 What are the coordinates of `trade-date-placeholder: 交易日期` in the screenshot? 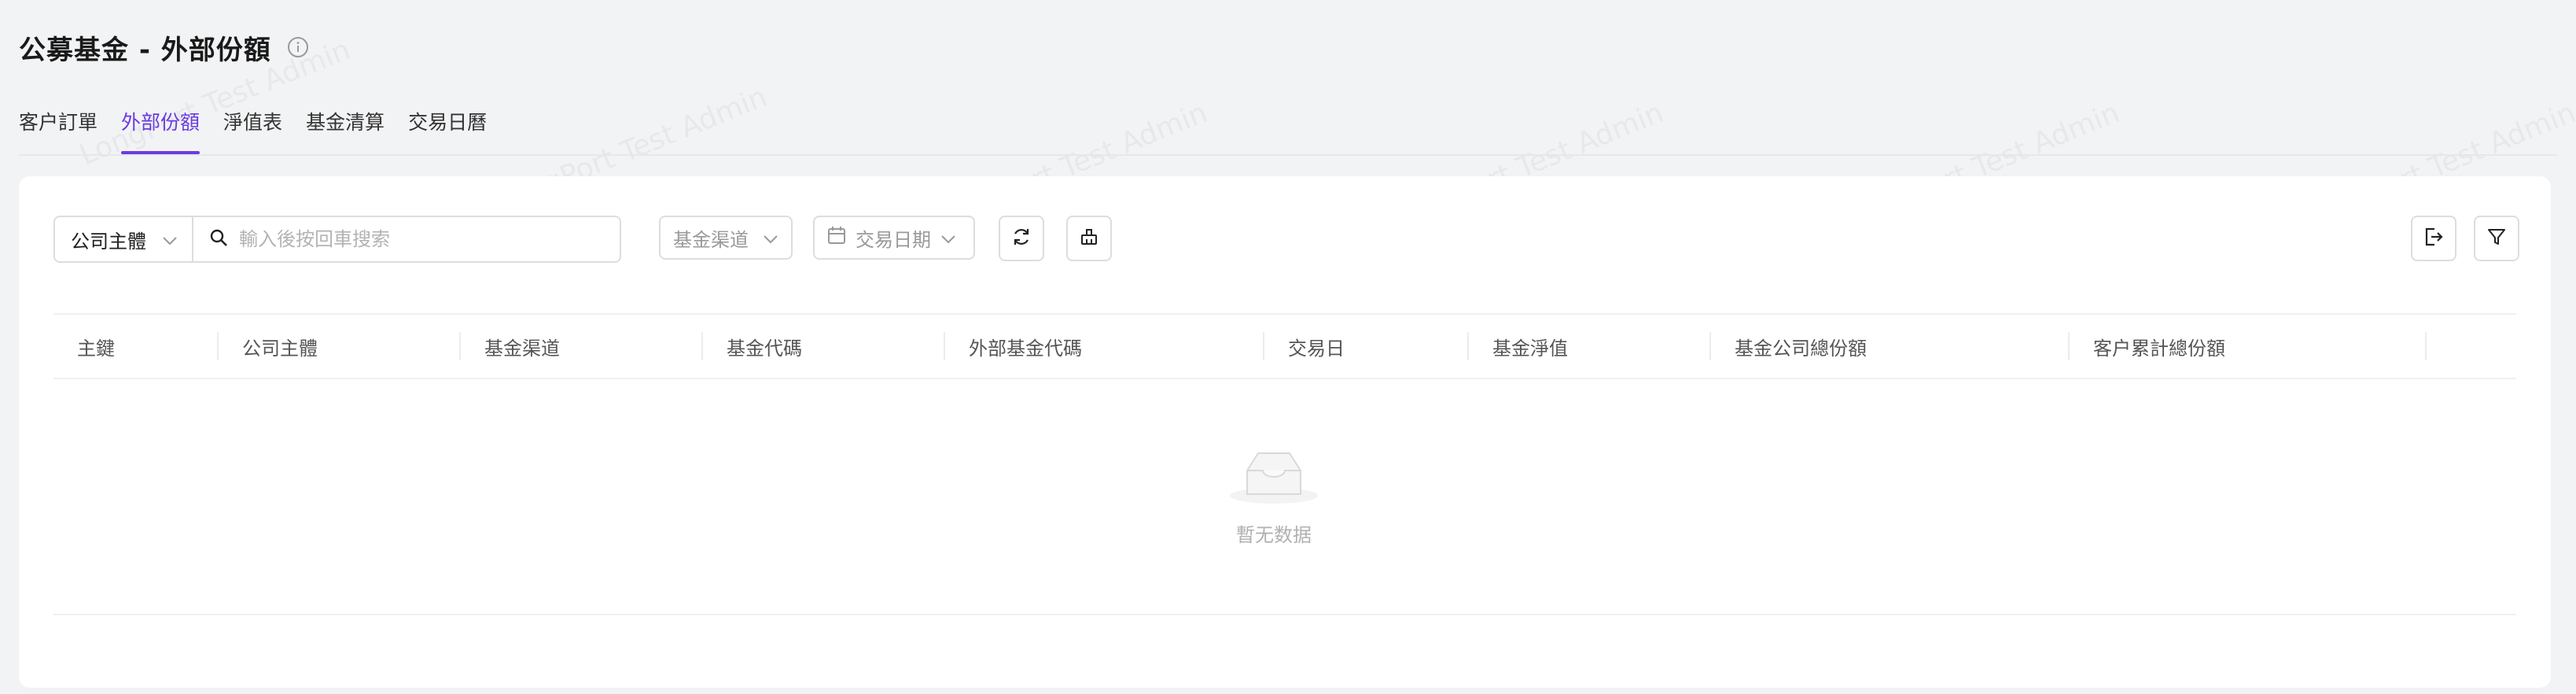 It's located at (893, 240).